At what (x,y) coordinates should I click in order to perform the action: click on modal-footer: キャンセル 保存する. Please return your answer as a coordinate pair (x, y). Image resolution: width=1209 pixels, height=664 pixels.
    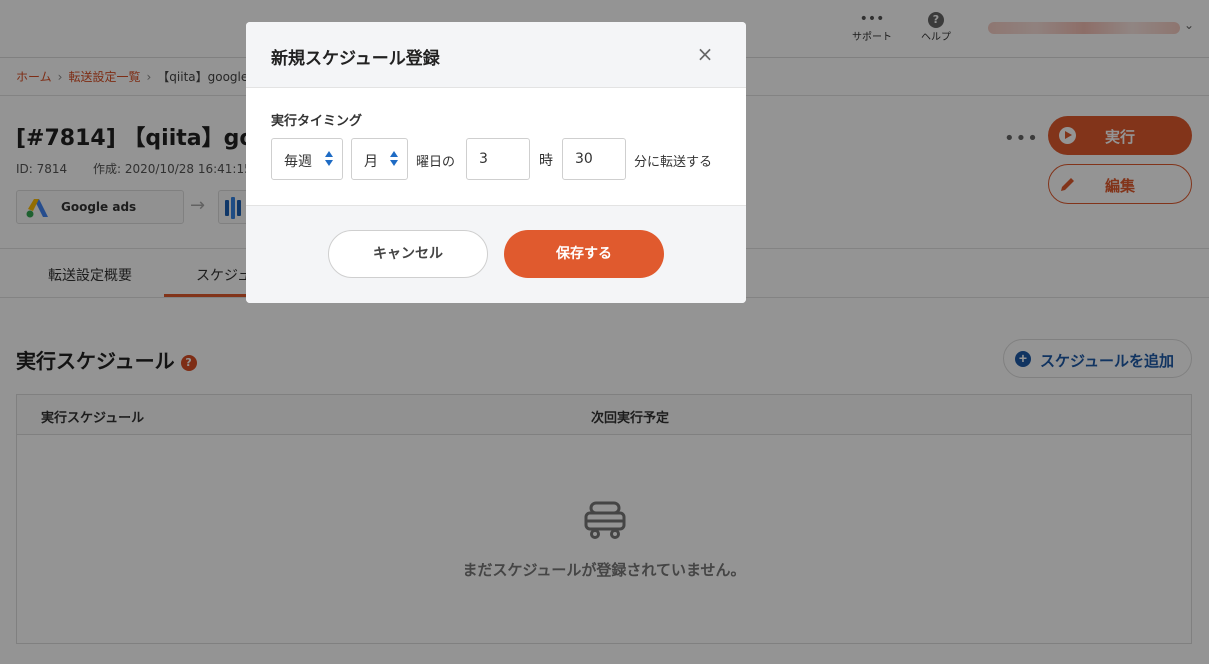
    Looking at the image, I should click on (496, 254).